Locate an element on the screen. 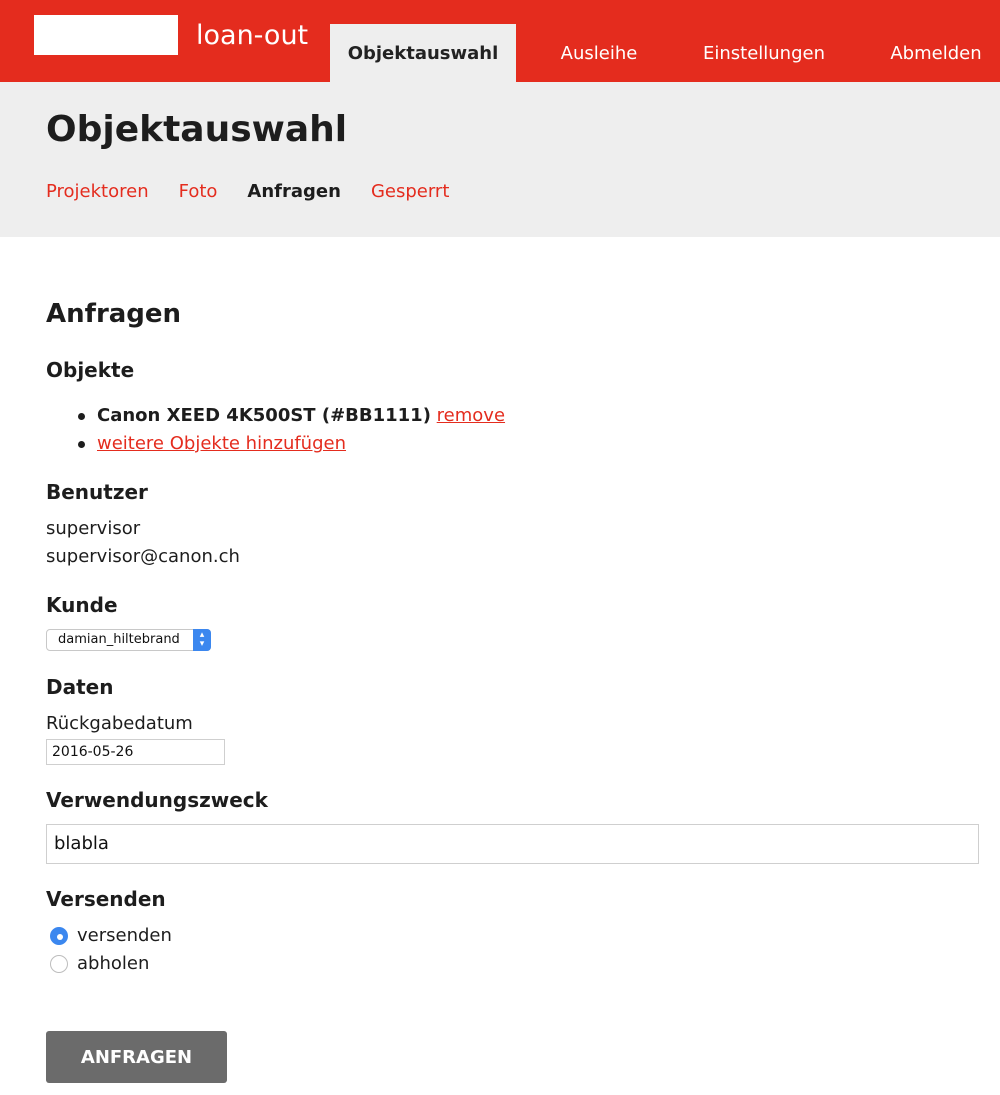 This screenshot has width=1000, height=1095. user-email: supervisor@canon.ch is located at coordinates (143, 556).